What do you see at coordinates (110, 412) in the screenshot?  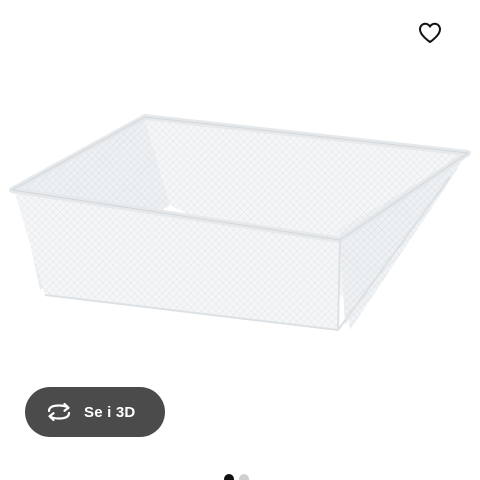 I see `view-in-3d-label: Se i 3D` at bounding box center [110, 412].